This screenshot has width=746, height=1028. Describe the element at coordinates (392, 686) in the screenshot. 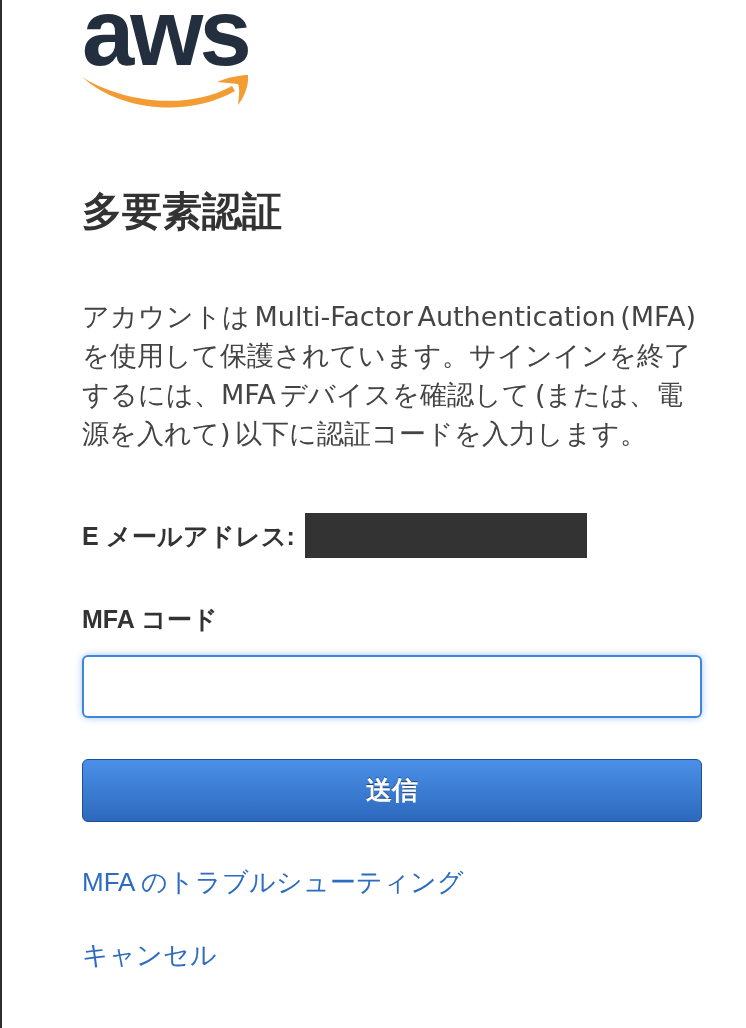

I see `mfa-code-field` at that location.